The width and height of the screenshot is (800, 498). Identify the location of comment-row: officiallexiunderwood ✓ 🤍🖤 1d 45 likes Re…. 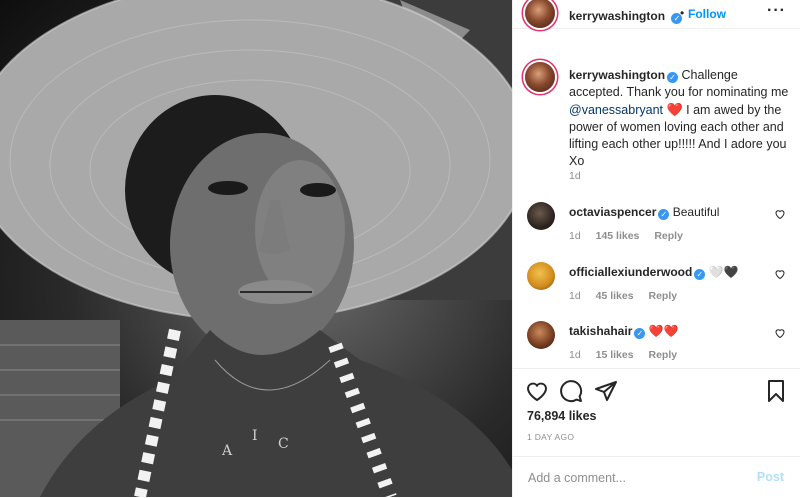
(656, 286).